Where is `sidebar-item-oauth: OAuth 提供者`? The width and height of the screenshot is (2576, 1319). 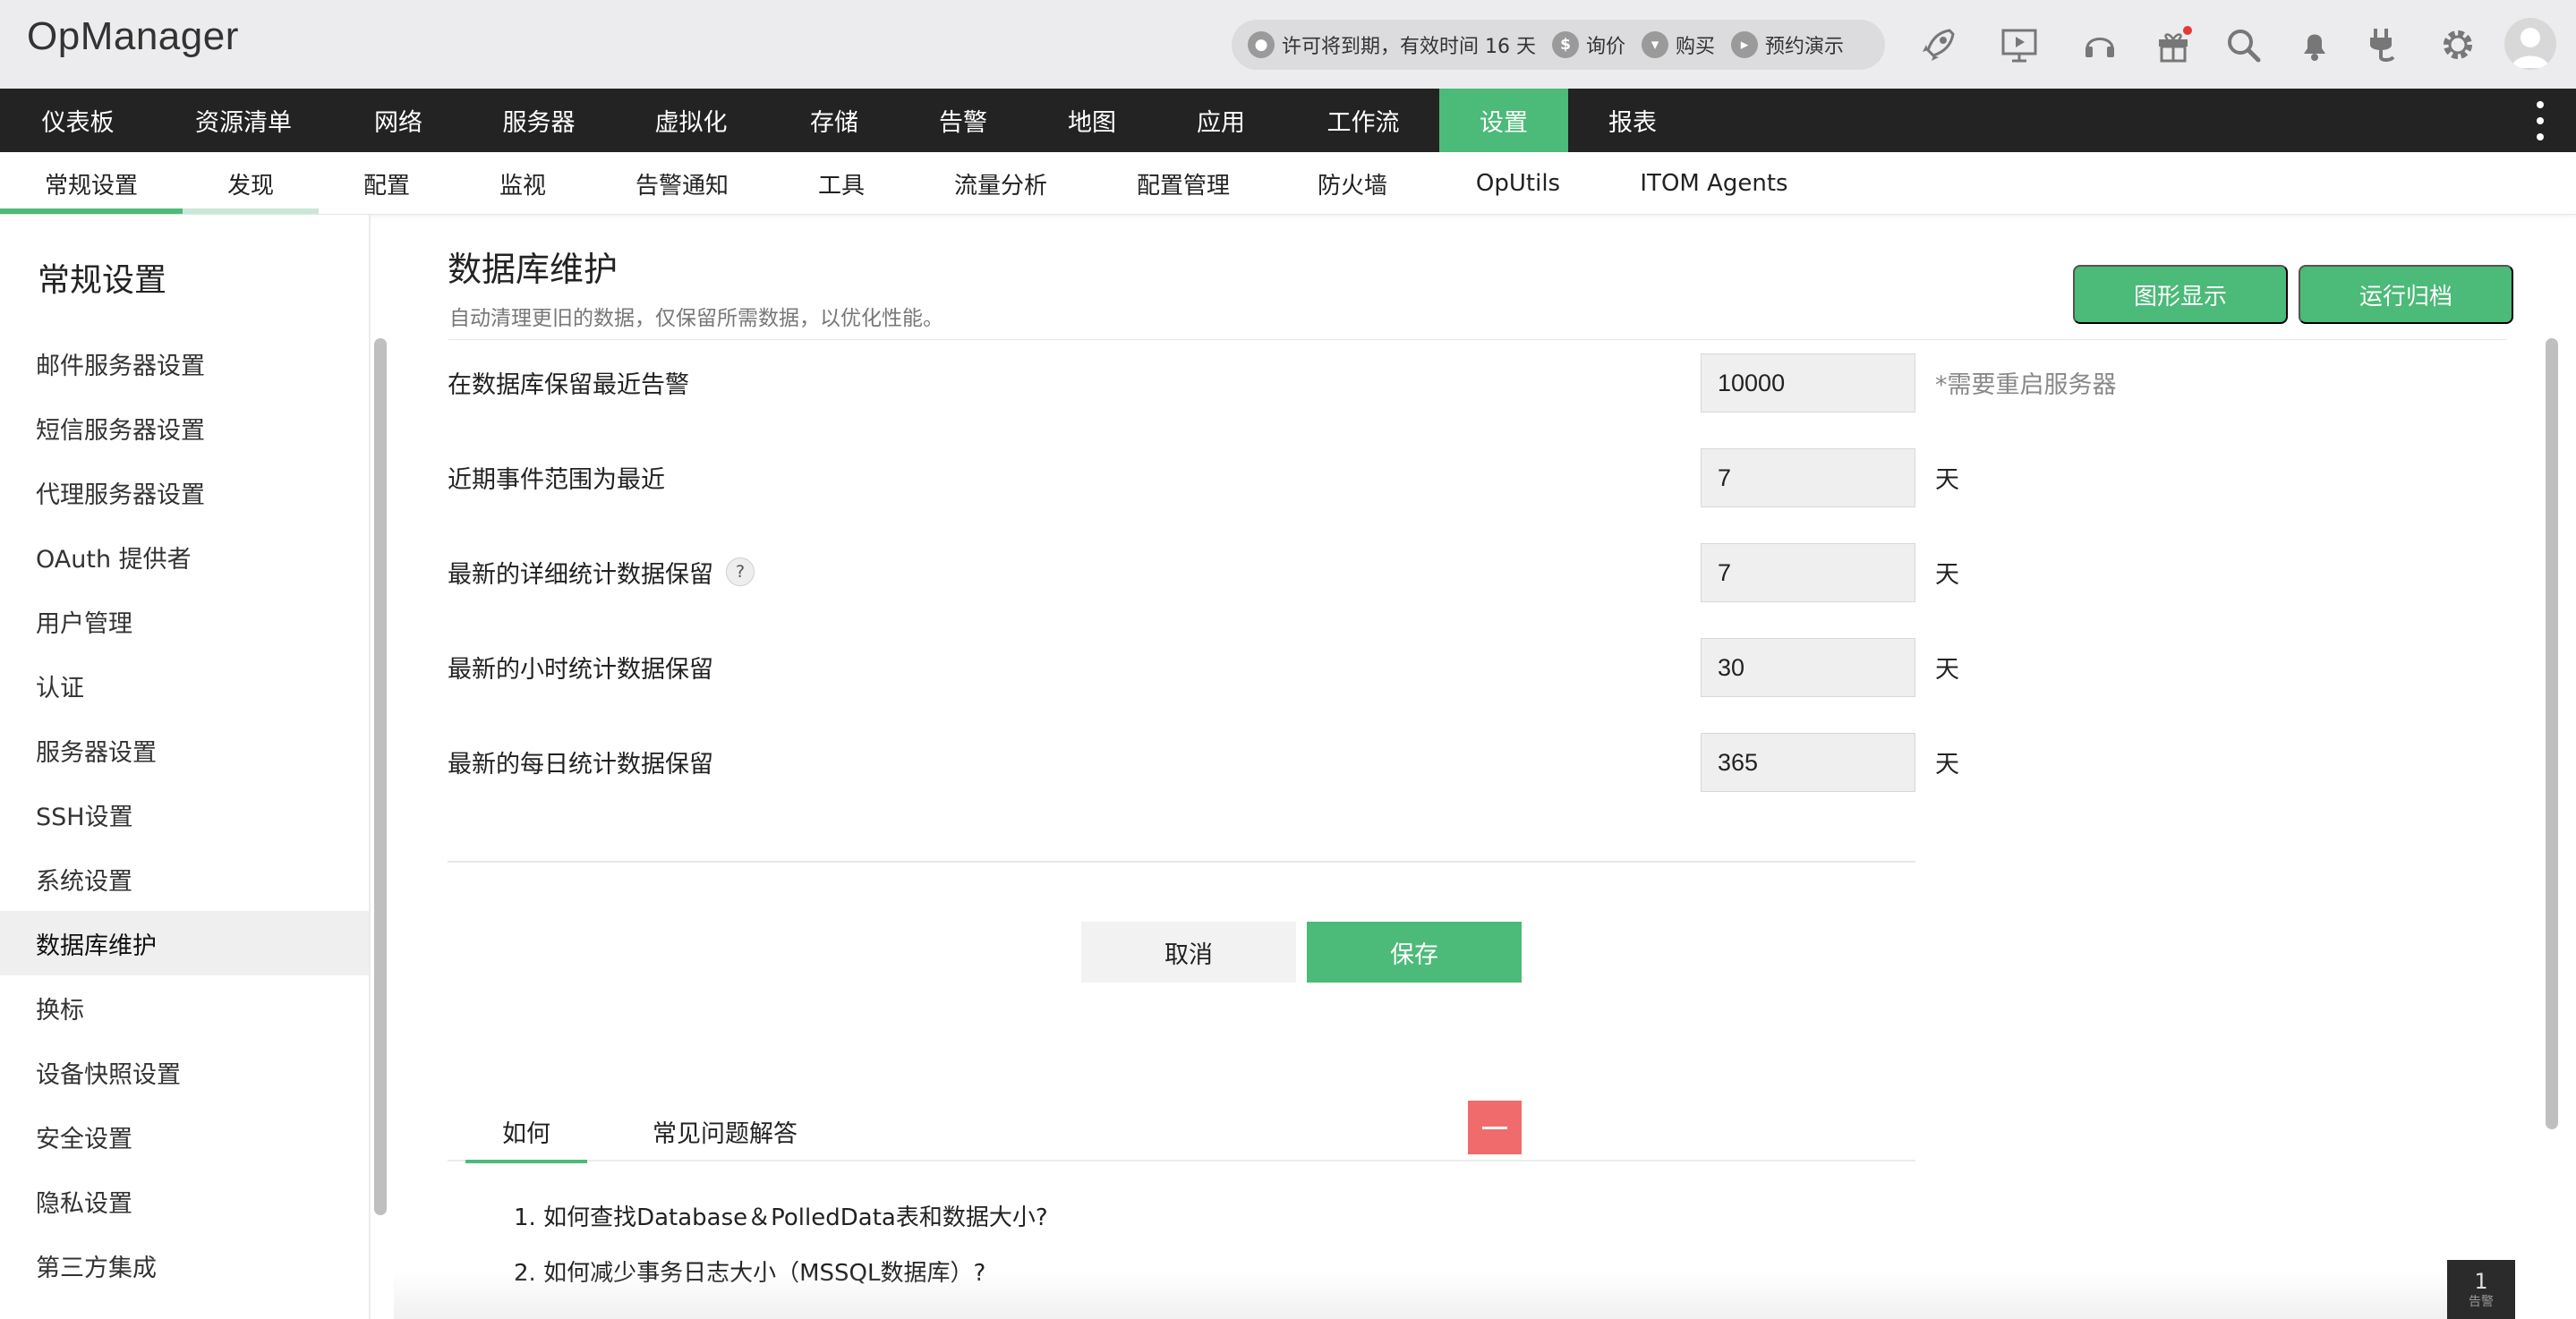
sidebar-item-oauth: OAuth 提供者 is located at coordinates (184, 556).